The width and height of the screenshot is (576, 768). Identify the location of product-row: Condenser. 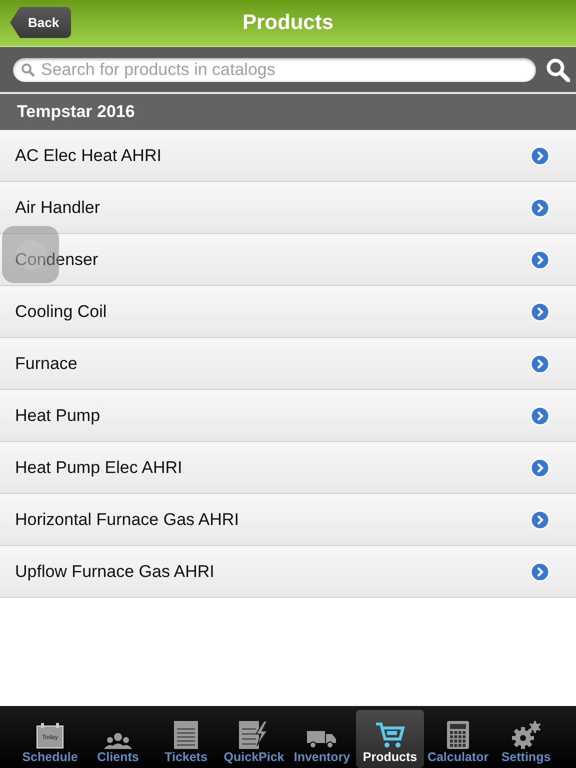
(288, 260).